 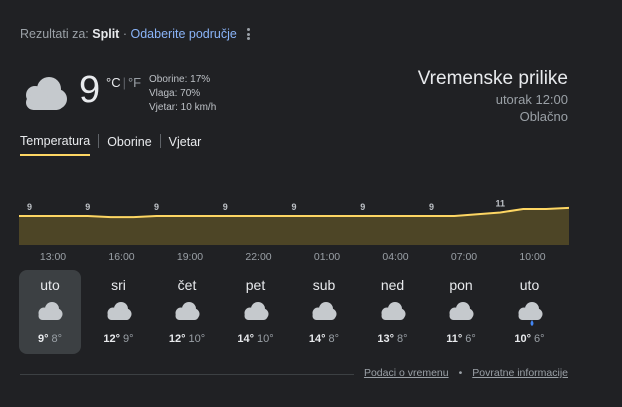 I want to click on day-high-temp: 13°, so click(x=386, y=339).